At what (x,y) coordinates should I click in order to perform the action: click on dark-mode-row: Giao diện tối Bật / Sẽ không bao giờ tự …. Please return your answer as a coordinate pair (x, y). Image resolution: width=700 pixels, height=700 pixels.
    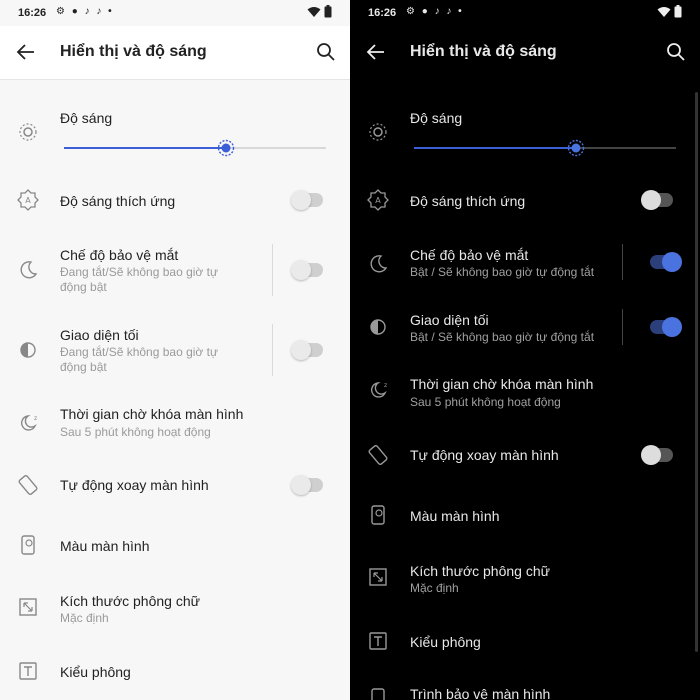
    Looking at the image, I should click on (525, 329).